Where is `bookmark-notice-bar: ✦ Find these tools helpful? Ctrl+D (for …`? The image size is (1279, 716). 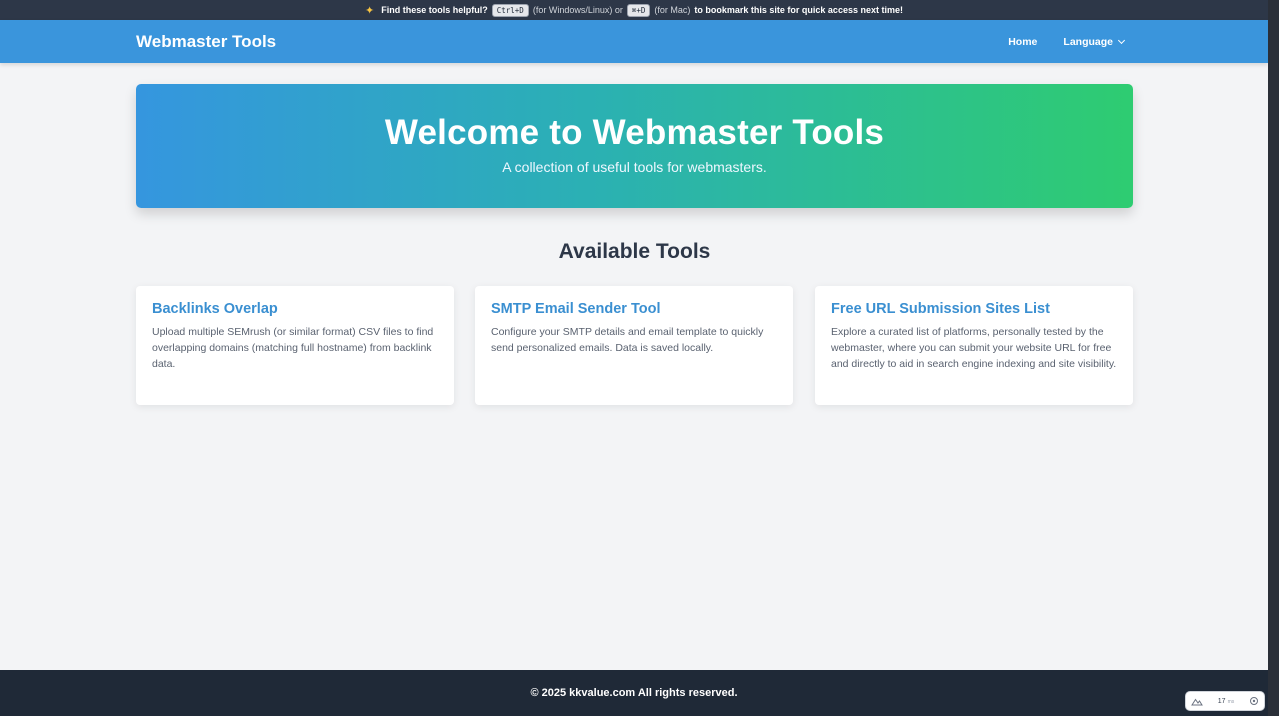
bookmark-notice-bar: ✦ Find these tools helpful? Ctrl+D (for … is located at coordinates (634, 10).